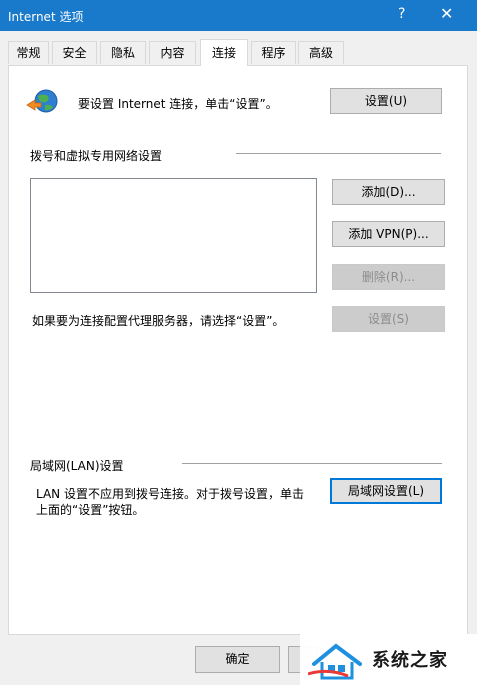  Describe the element at coordinates (158, 321) in the screenshot. I see `proxy-instruction: 如果要为连接配置代理服务器，请选择“设置”。` at that location.